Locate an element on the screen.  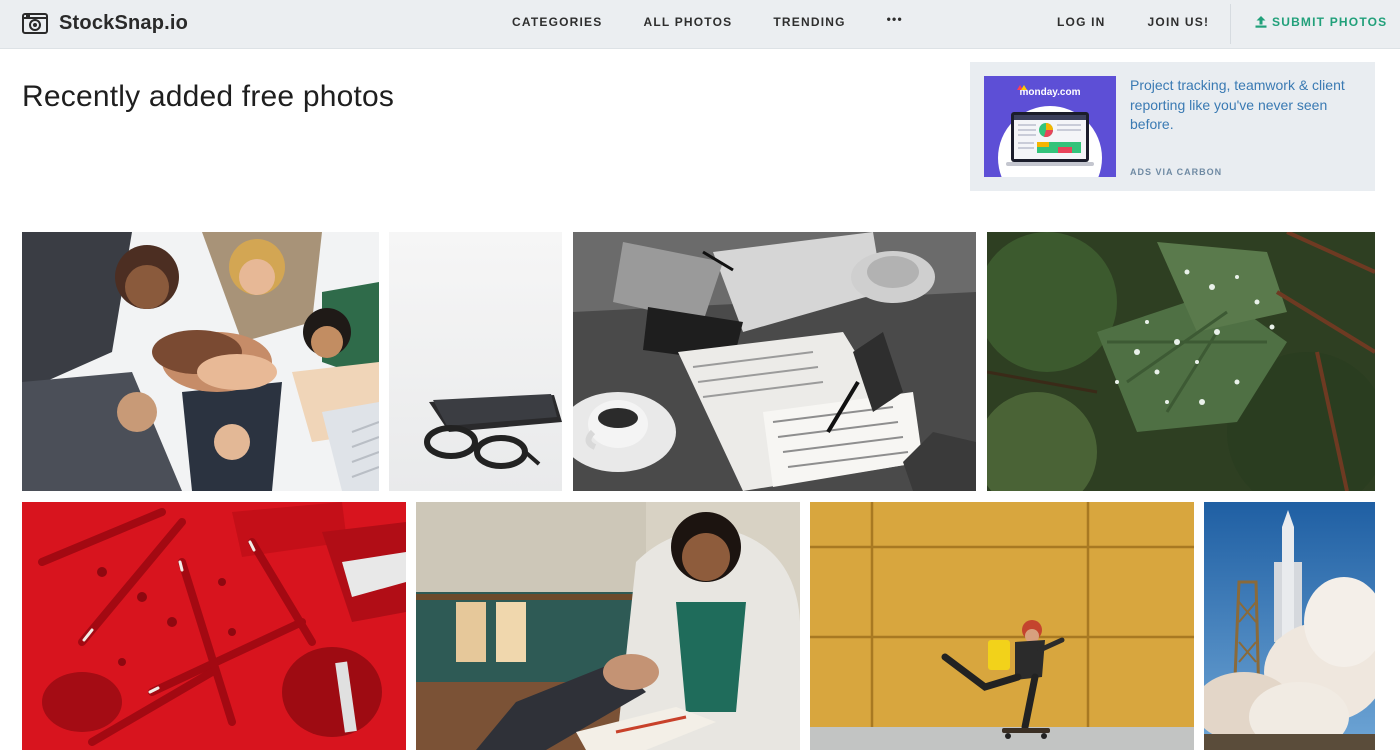
main-nav: CATEGORIES ALL PHOTOS TRENDING ••• is located at coordinates (728, 22).